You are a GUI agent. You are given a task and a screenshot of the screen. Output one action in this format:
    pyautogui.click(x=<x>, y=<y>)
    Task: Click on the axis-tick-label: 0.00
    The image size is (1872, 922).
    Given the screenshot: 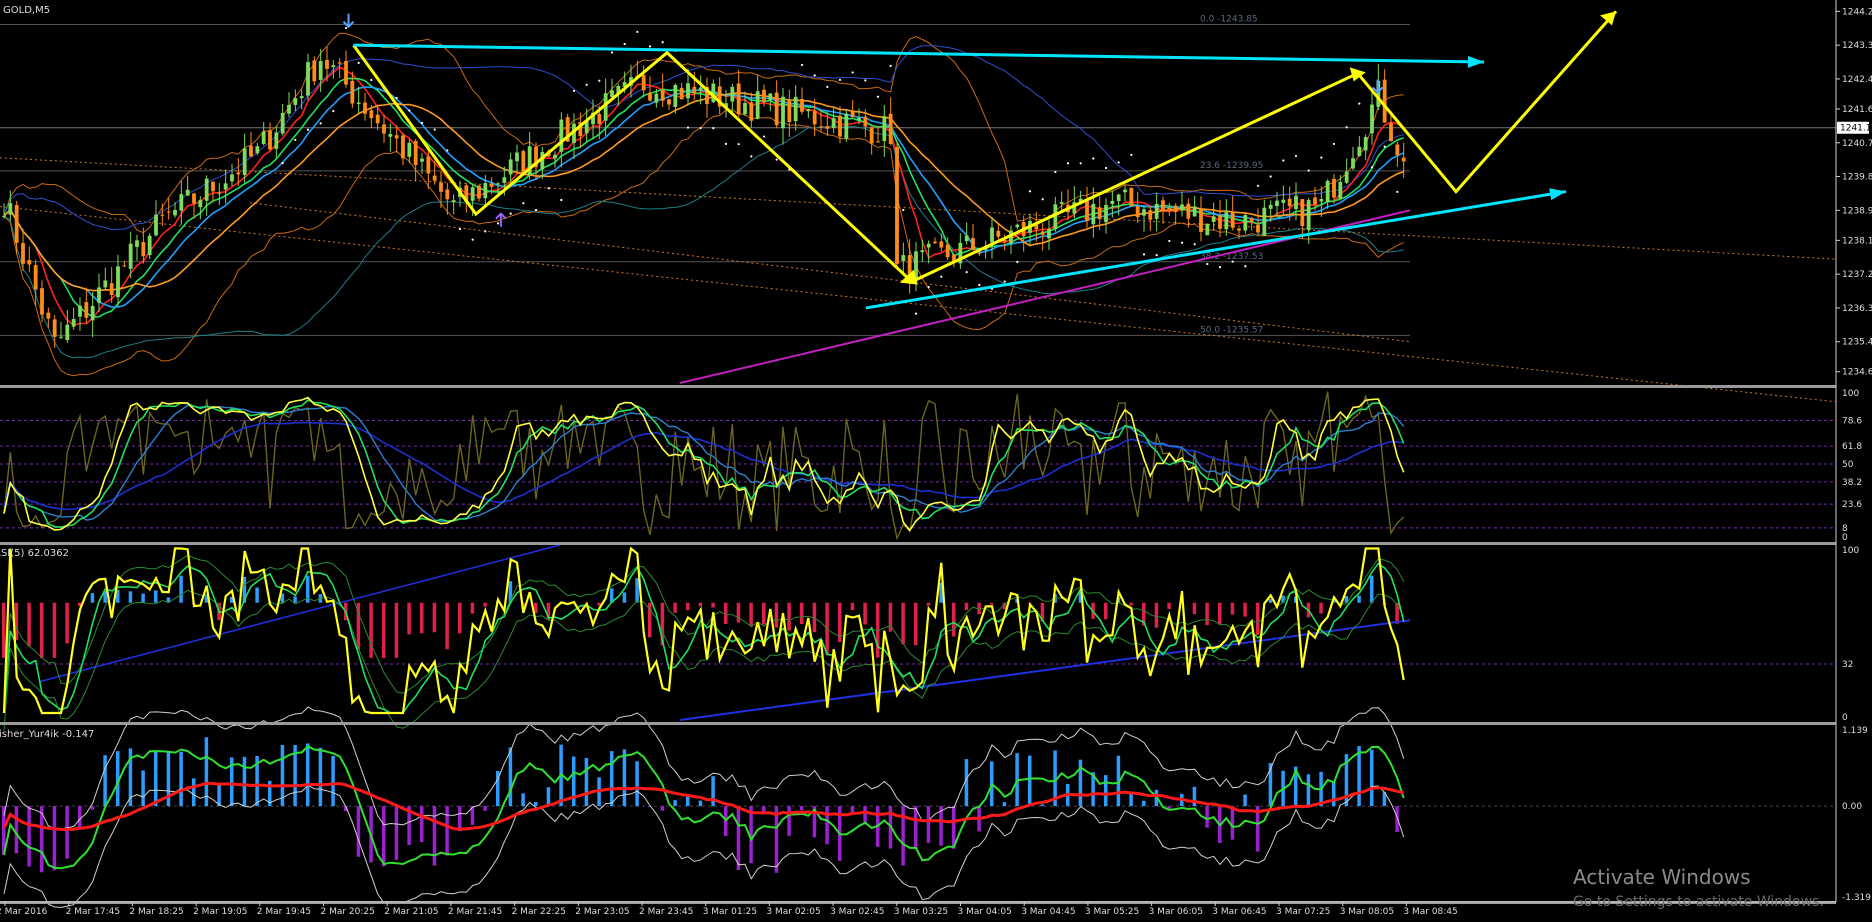 What is the action you would take?
    pyautogui.click(x=1852, y=807)
    